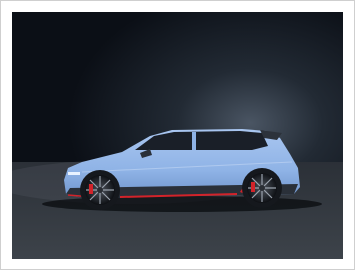 Image resolution: width=355 pixels, height=270 pixels. Describe the element at coordinates (262, 188) in the screenshot. I see `rear-wheel` at that location.